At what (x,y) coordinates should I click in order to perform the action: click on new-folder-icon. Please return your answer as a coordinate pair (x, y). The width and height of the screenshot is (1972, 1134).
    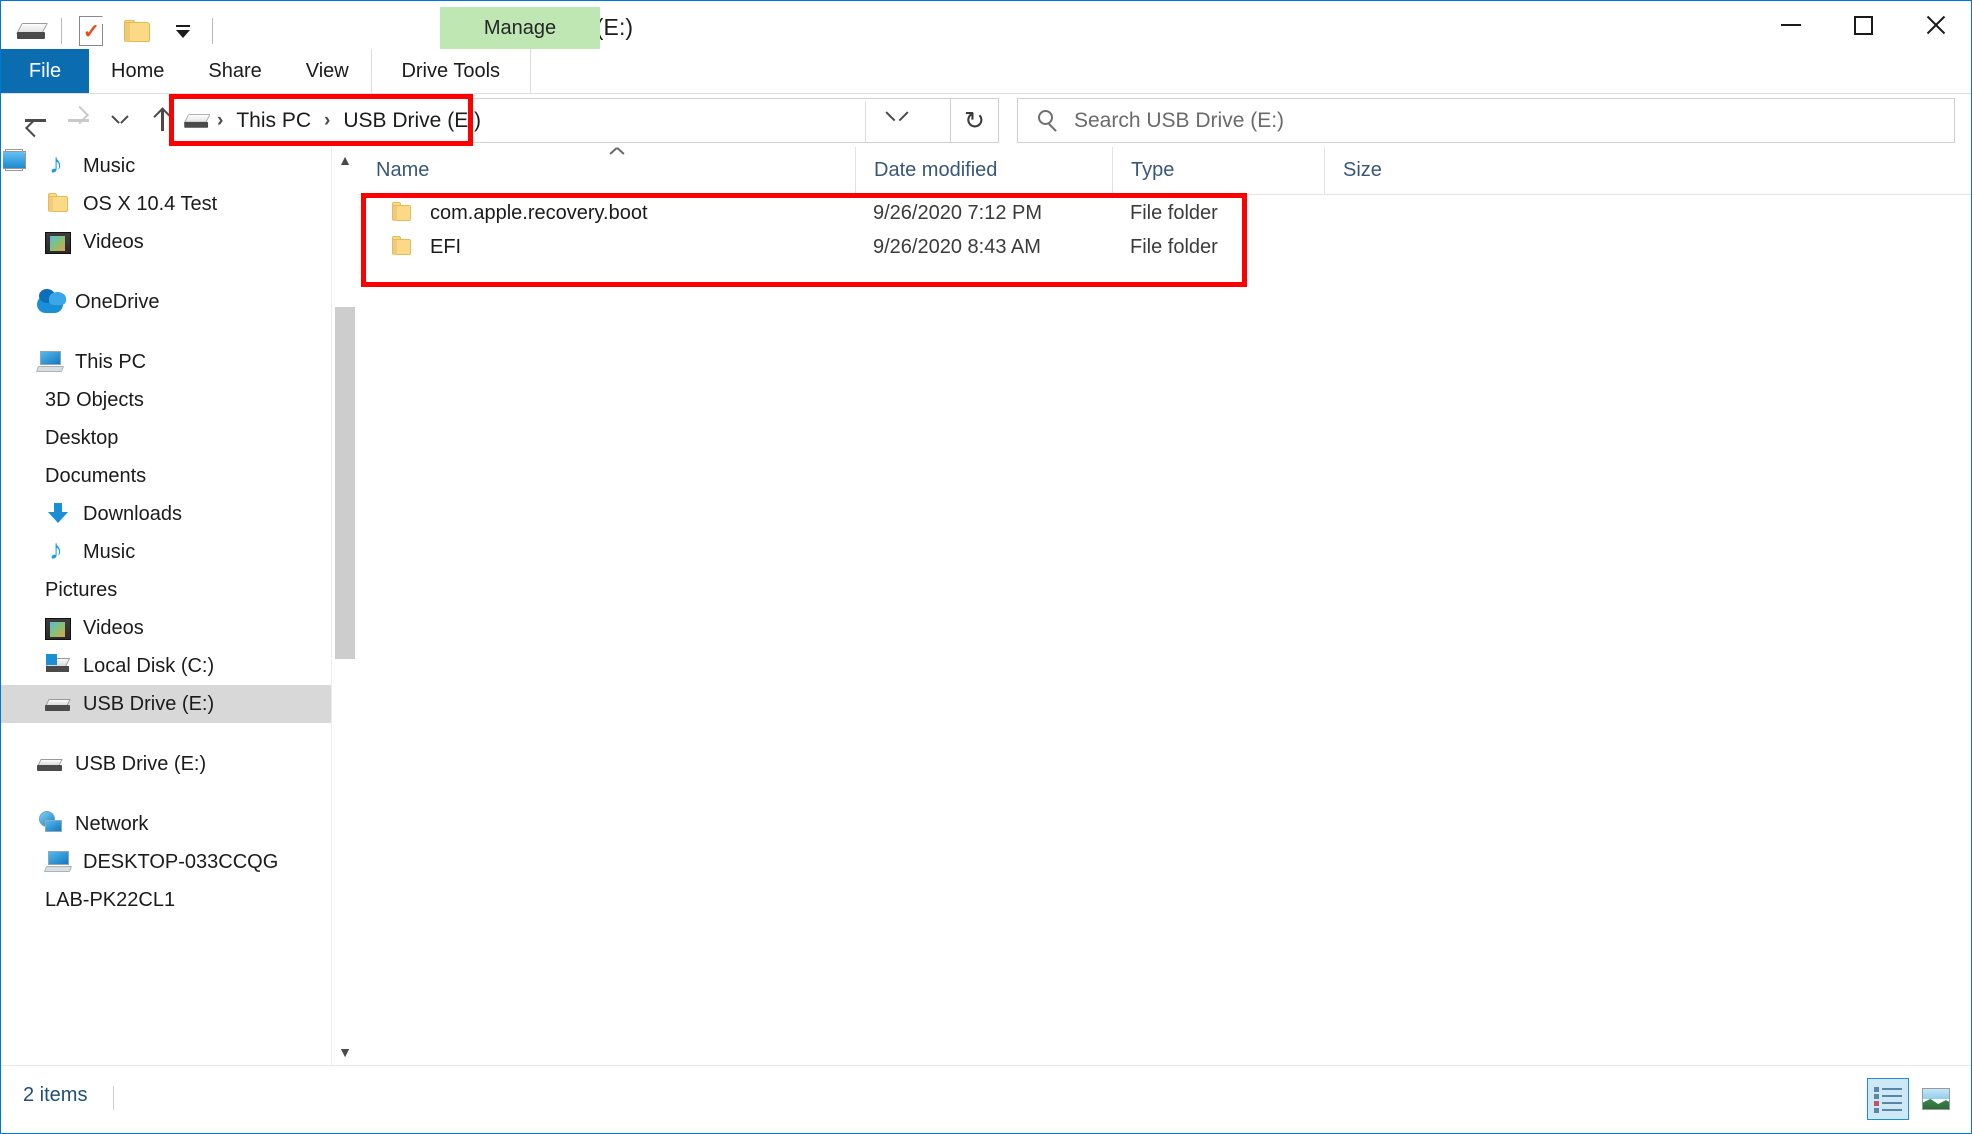
    Looking at the image, I should click on (137, 31).